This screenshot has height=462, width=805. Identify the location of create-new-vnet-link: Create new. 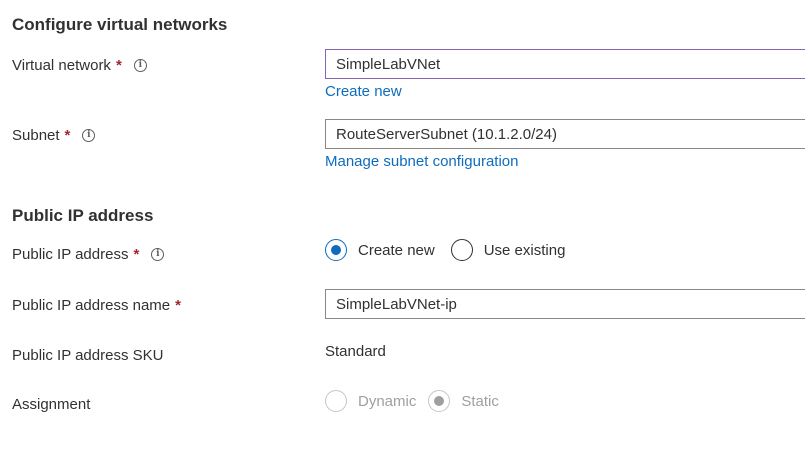
(363, 91).